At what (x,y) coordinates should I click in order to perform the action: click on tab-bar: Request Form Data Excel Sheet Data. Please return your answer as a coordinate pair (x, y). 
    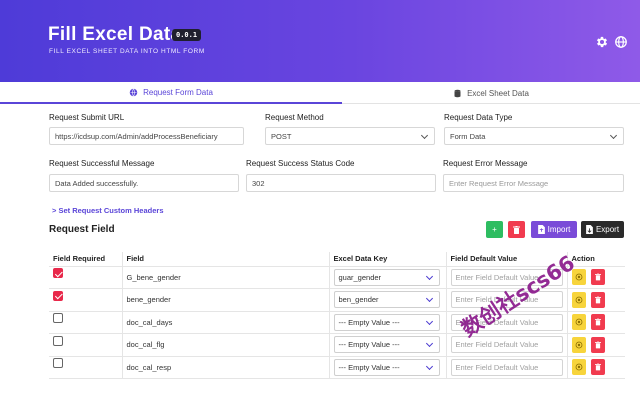
    Looking at the image, I should click on (320, 93).